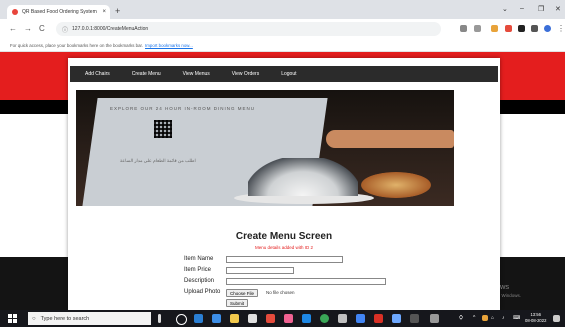 The height and width of the screenshot is (327, 565). Describe the element at coordinates (522, 8) in the screenshot. I see `minimize-button: –` at that location.